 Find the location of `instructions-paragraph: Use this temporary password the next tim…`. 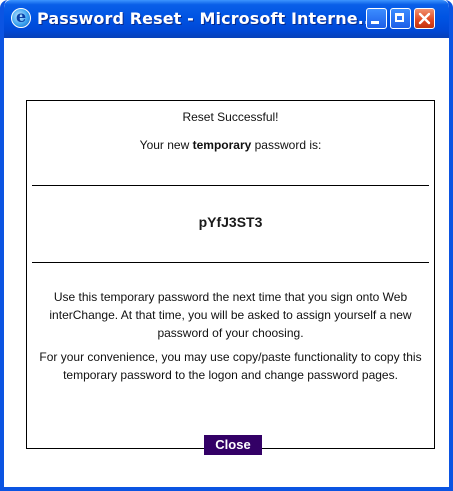

instructions-paragraph: Use this temporary password the next tim… is located at coordinates (230, 315).